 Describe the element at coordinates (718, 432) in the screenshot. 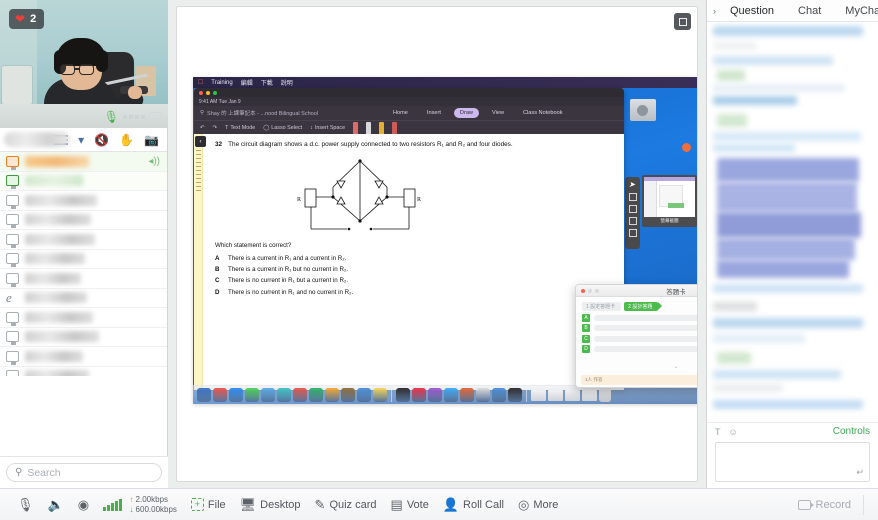

I see `text-format-icon: T` at that location.